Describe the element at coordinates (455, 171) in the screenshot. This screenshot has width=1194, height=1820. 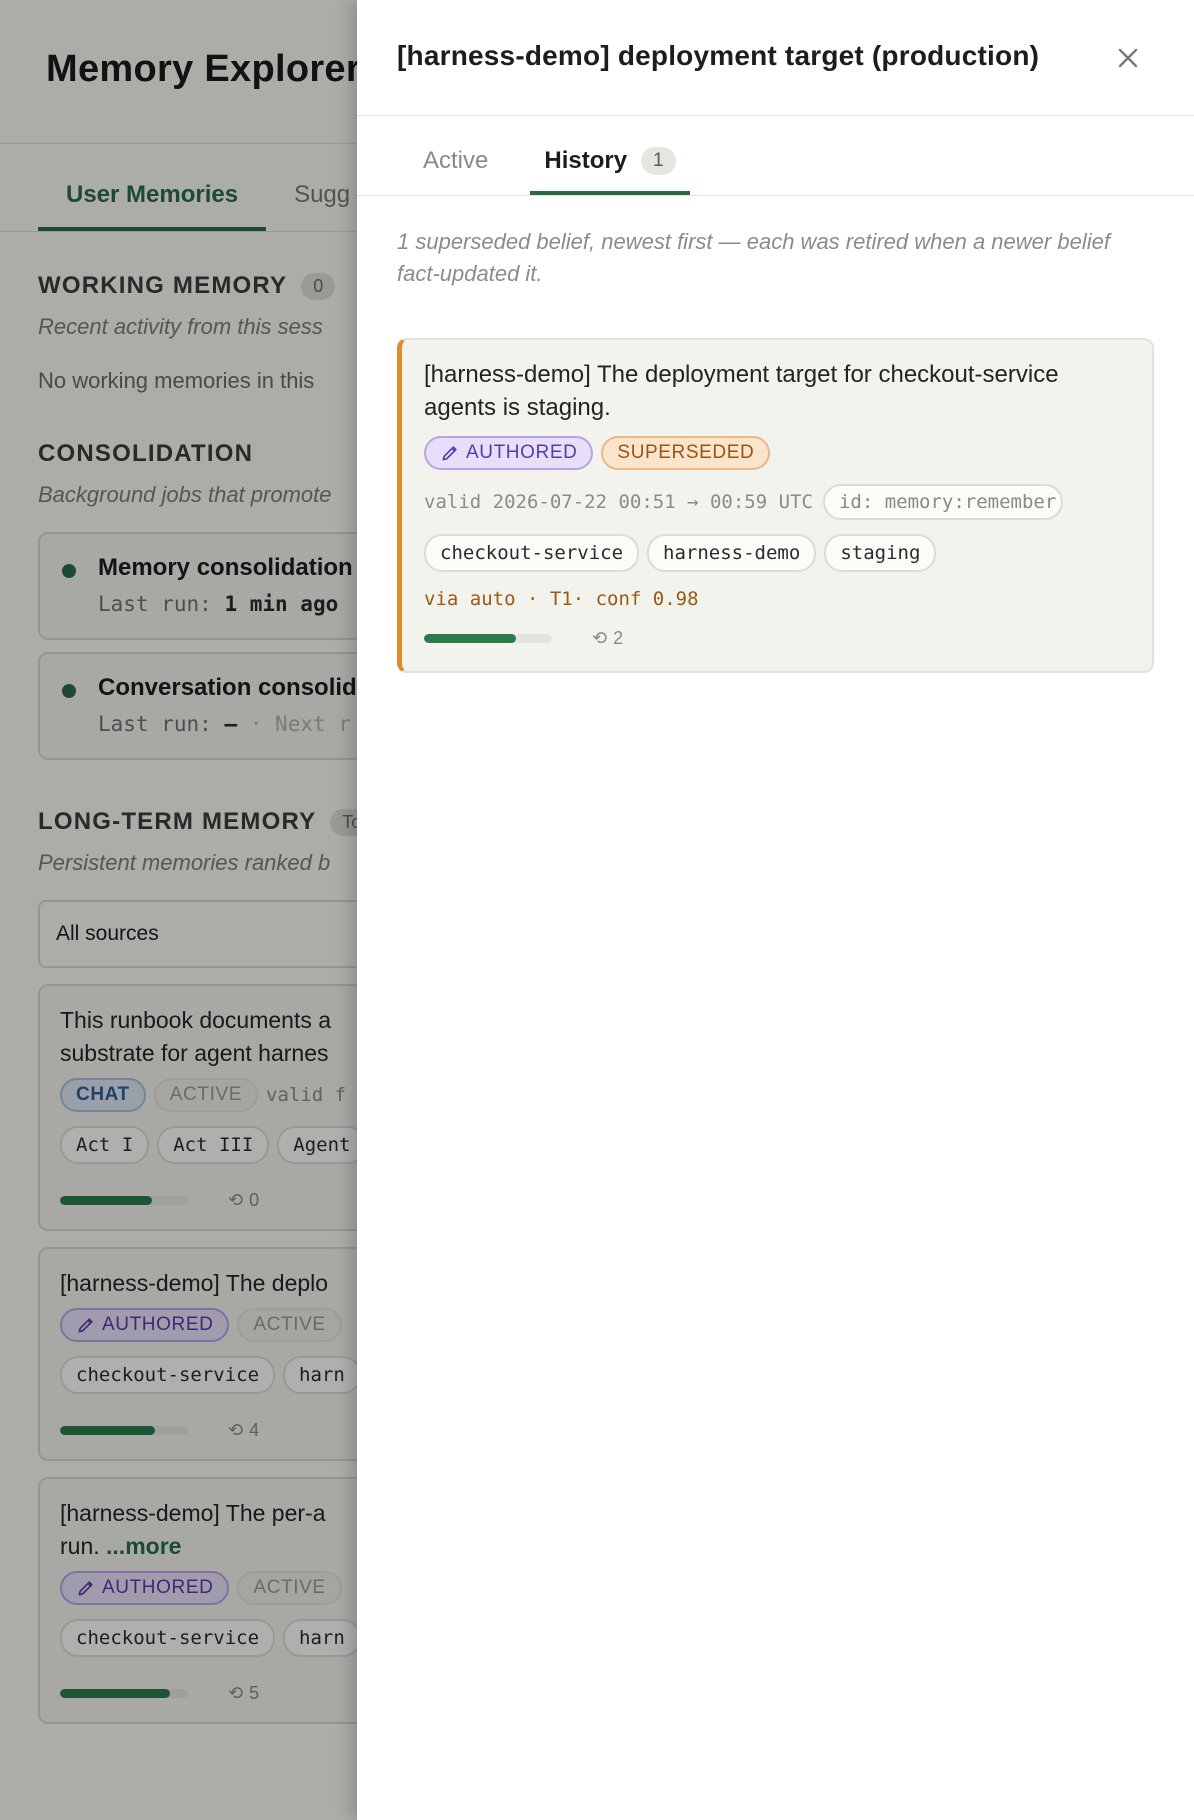
I see `tab-active: Active` at that location.